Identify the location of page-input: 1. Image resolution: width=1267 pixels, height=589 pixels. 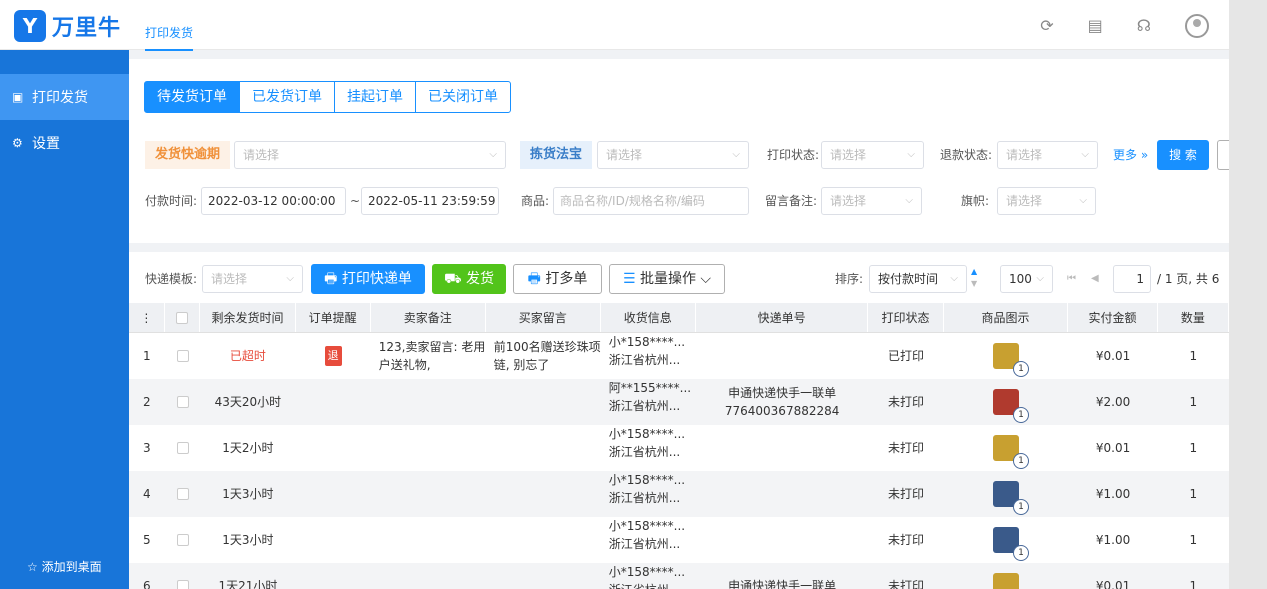
(1132, 279).